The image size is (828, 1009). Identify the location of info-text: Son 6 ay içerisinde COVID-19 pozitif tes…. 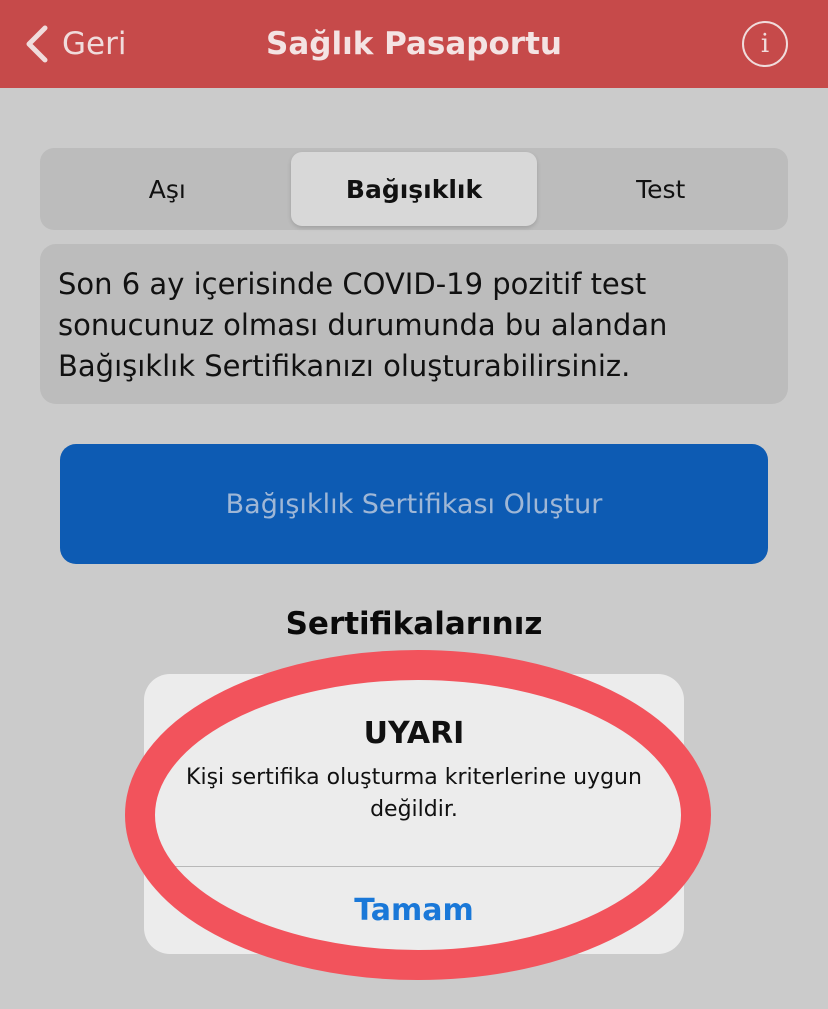
(363, 325).